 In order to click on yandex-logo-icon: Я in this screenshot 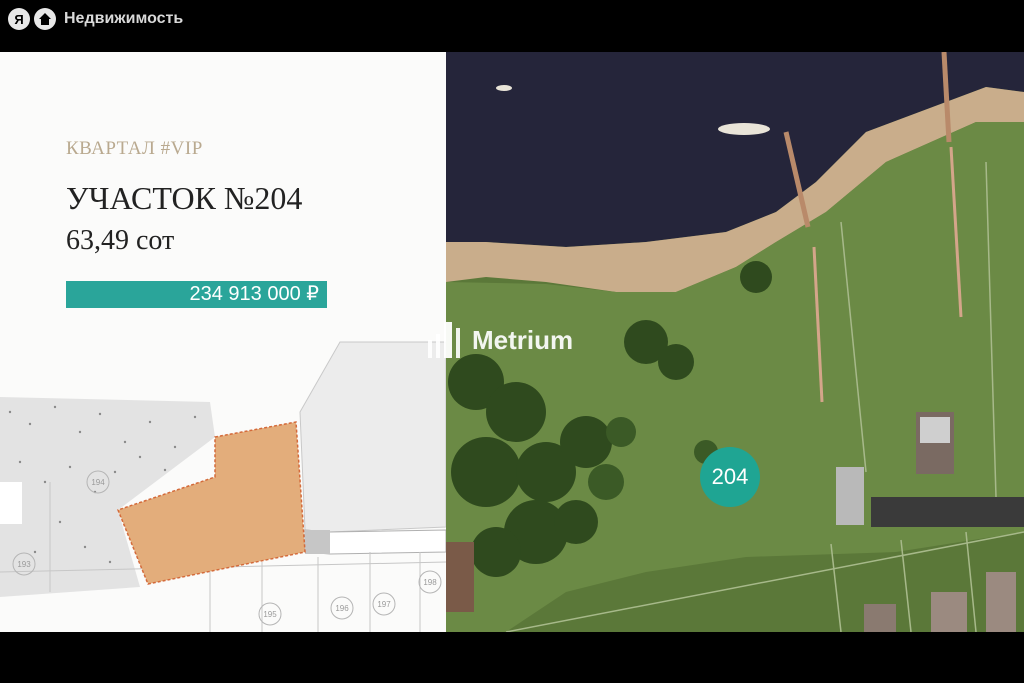, I will do `click(19, 19)`.